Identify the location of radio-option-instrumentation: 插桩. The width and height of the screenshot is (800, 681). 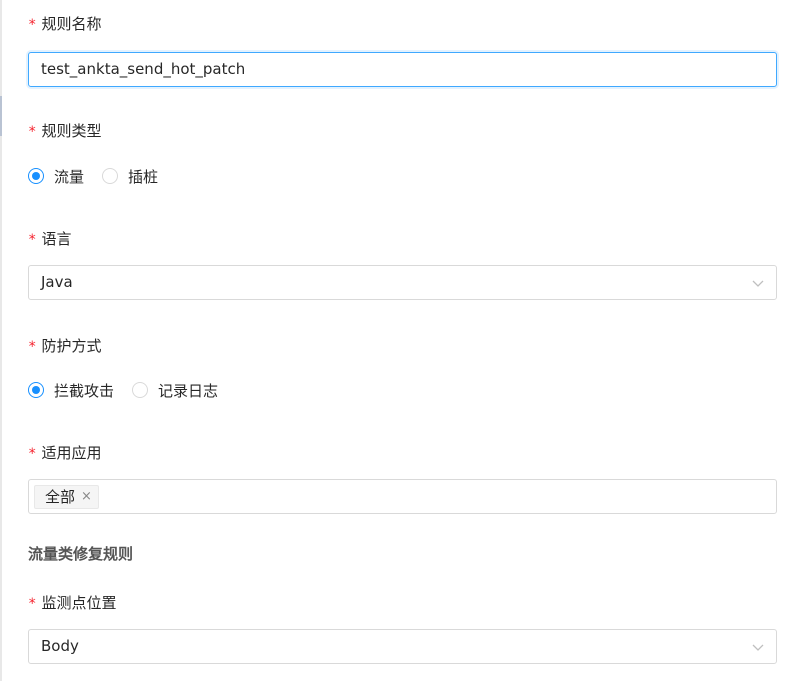
(130, 176).